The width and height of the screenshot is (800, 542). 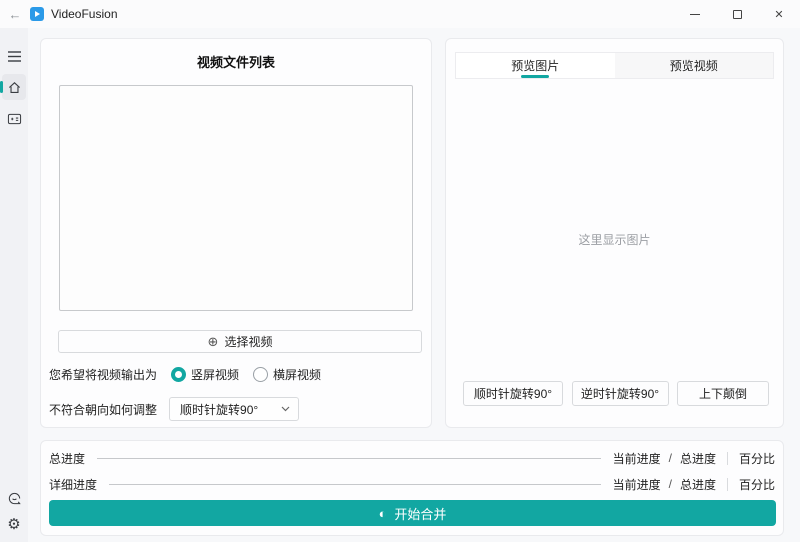 I want to click on maximize-button, so click(x=737, y=14).